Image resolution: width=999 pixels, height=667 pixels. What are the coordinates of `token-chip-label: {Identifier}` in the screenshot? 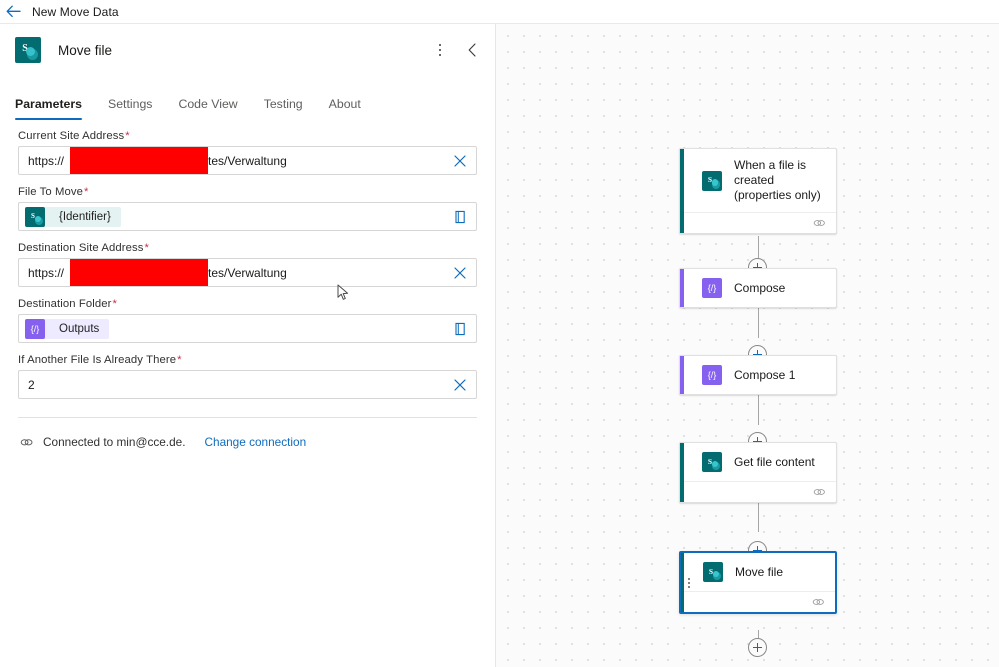 It's located at (85, 216).